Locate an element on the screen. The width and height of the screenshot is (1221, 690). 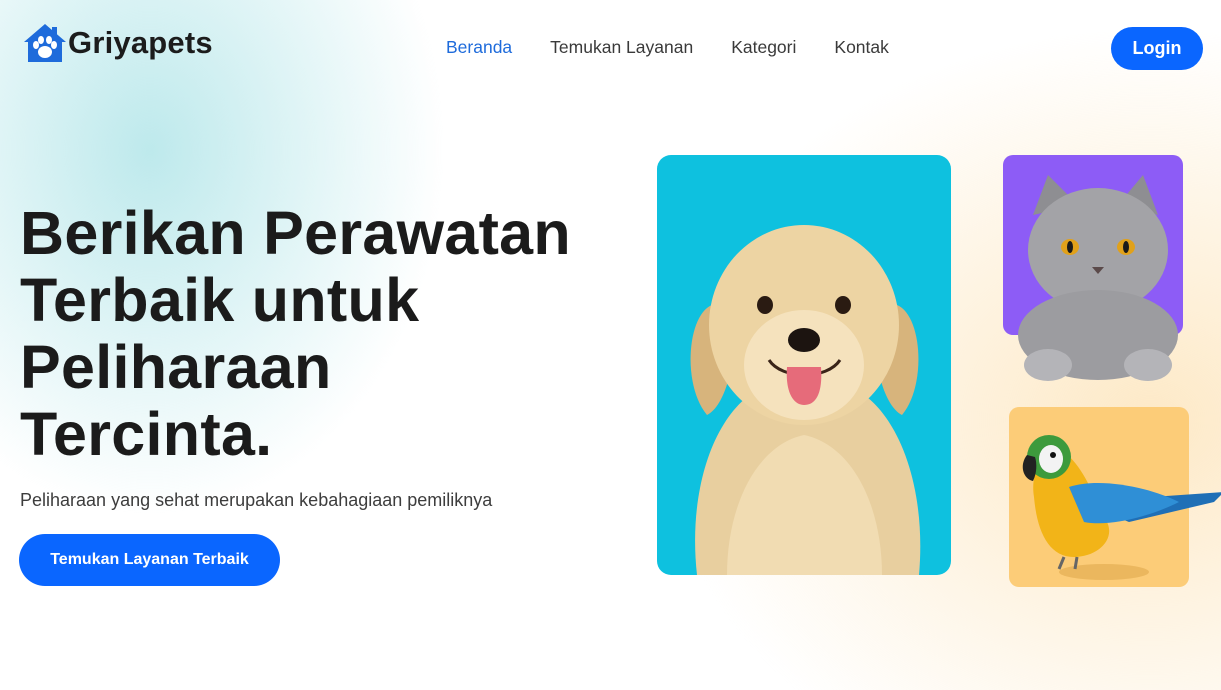
parrot-image-card is located at coordinates (1115, 497).